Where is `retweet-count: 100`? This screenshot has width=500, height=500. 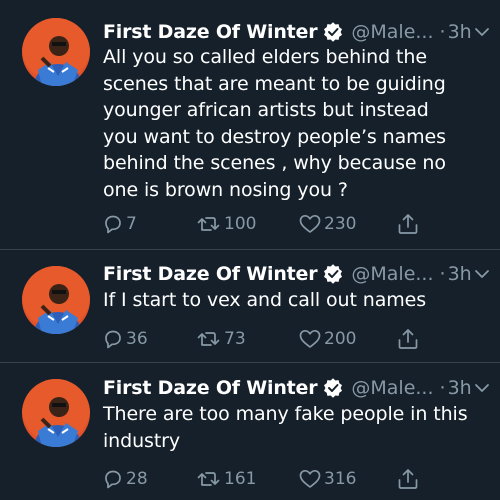
retweet-count: 100 is located at coordinates (240, 224).